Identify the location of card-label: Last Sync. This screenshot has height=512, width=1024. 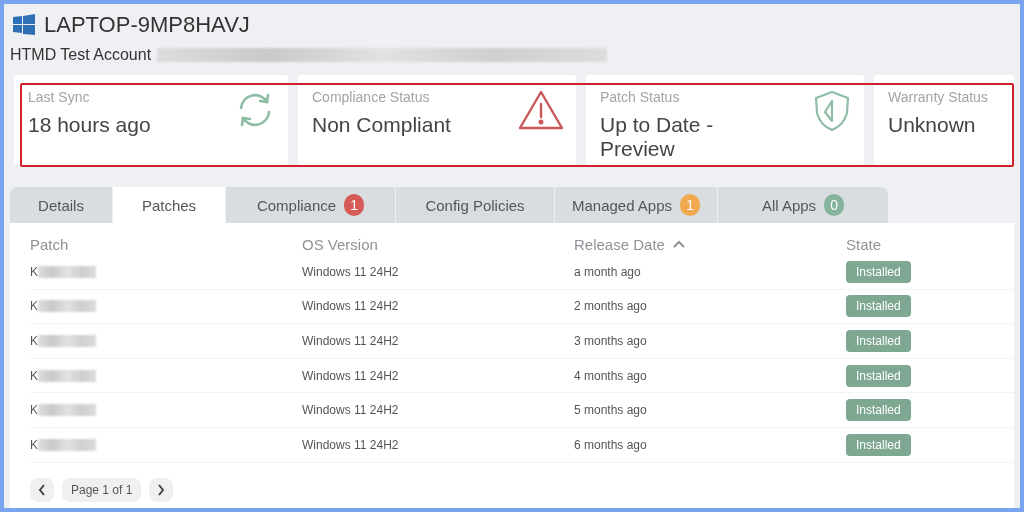
(59, 97).